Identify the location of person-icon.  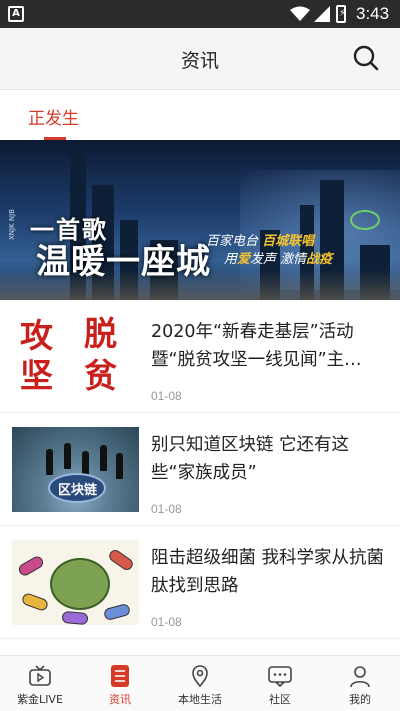
(360, 677).